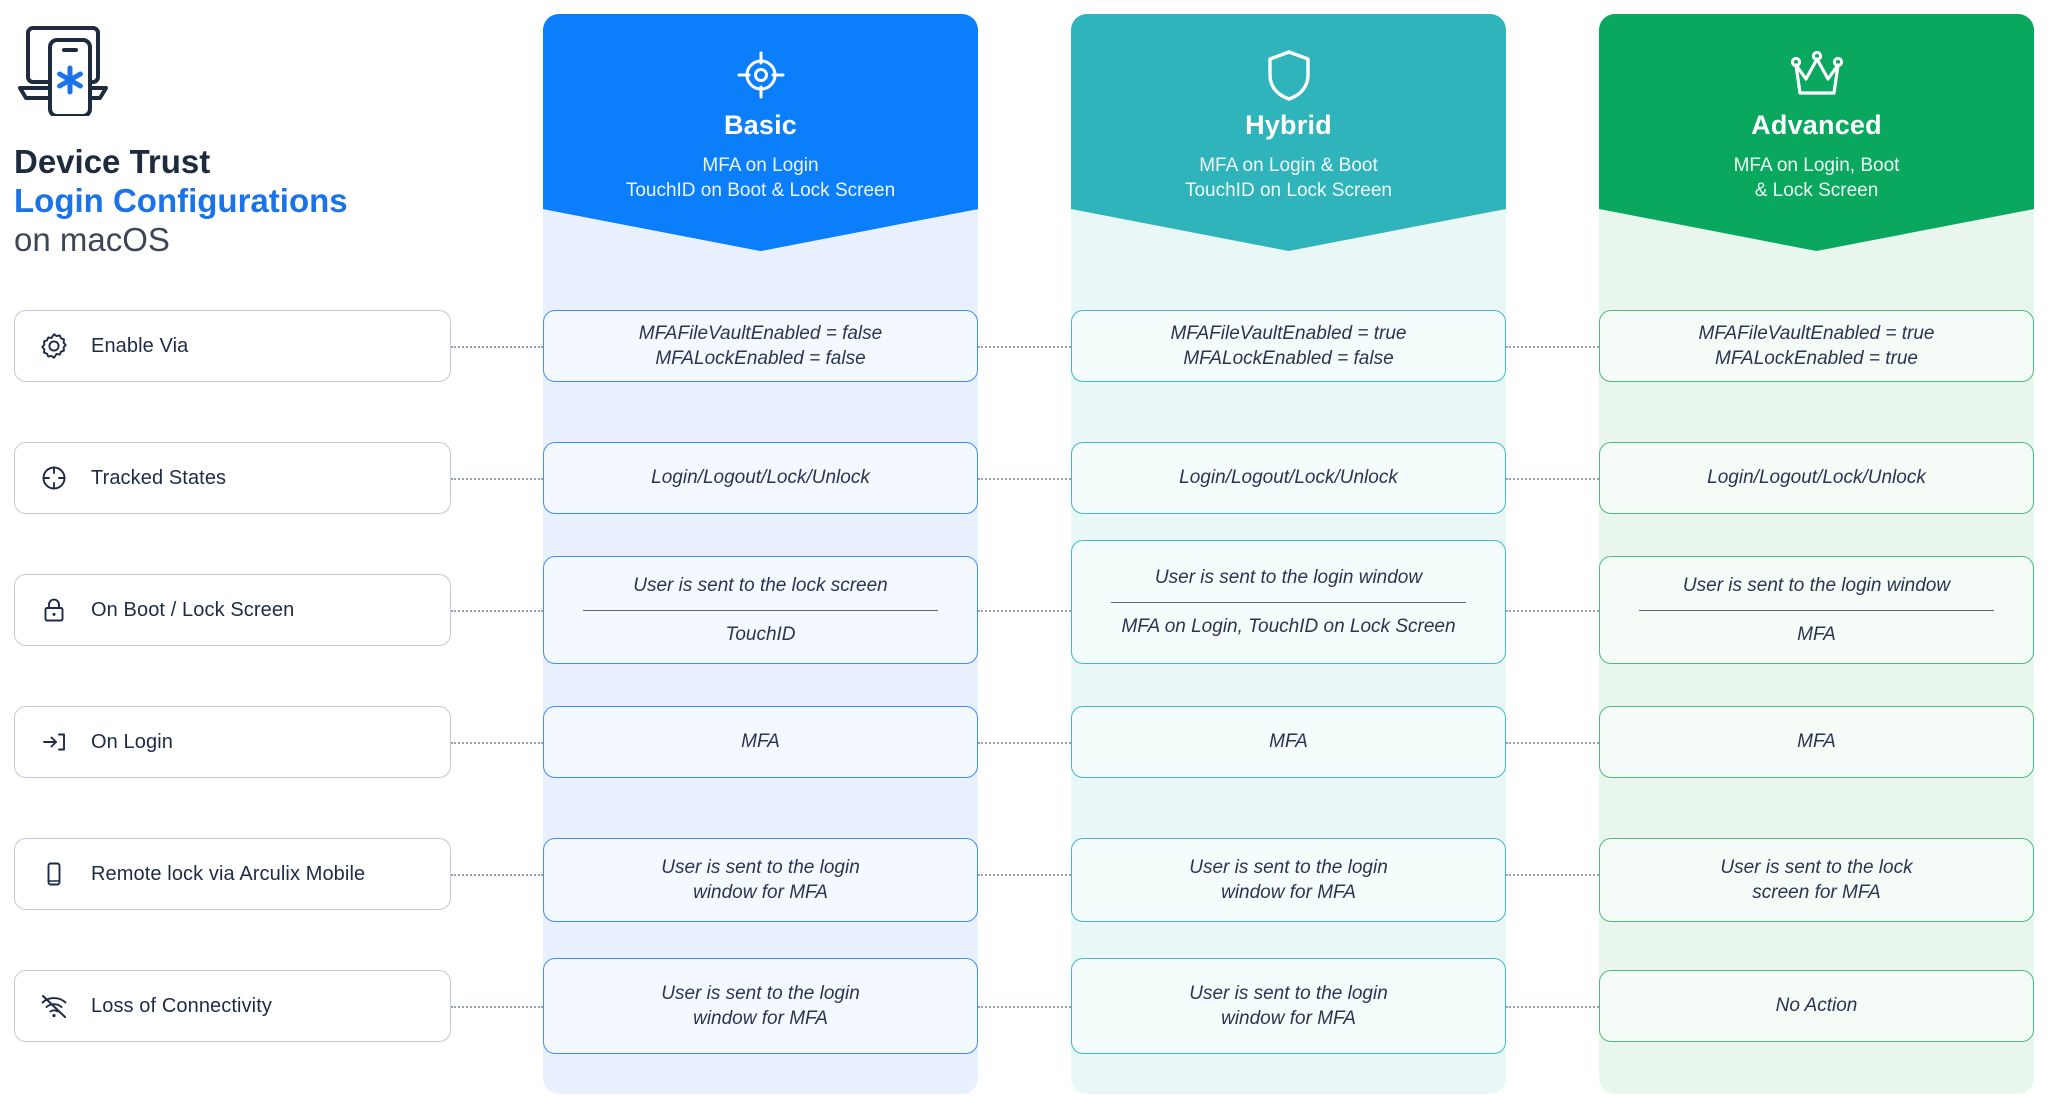 This screenshot has height=1112, width=2048. What do you see at coordinates (1816, 191) in the screenshot?
I see `column-subtitle-line-2: & Lock Screen` at bounding box center [1816, 191].